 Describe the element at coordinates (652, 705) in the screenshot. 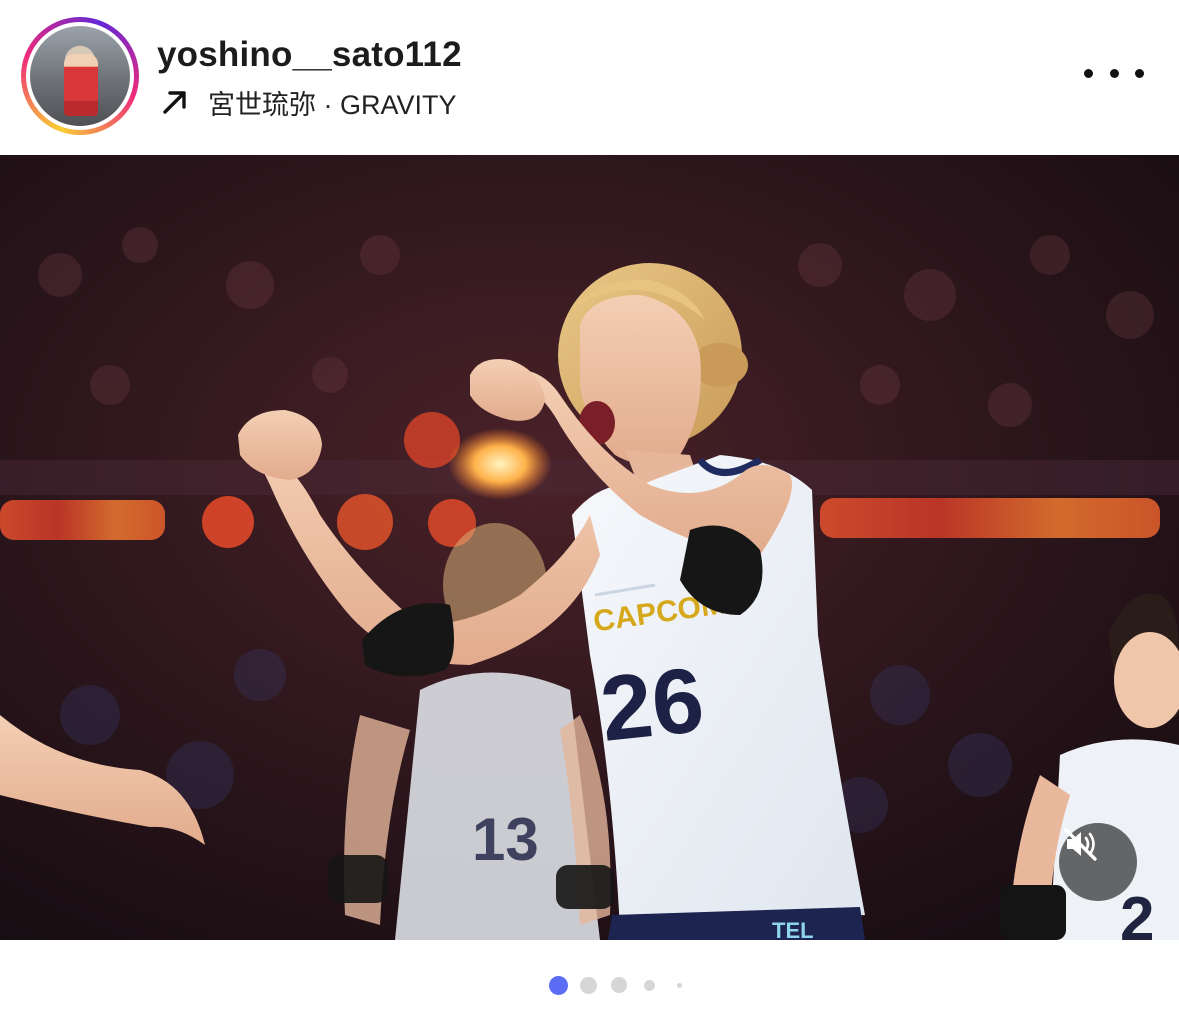

I see `jersey-number-main: 26` at that location.